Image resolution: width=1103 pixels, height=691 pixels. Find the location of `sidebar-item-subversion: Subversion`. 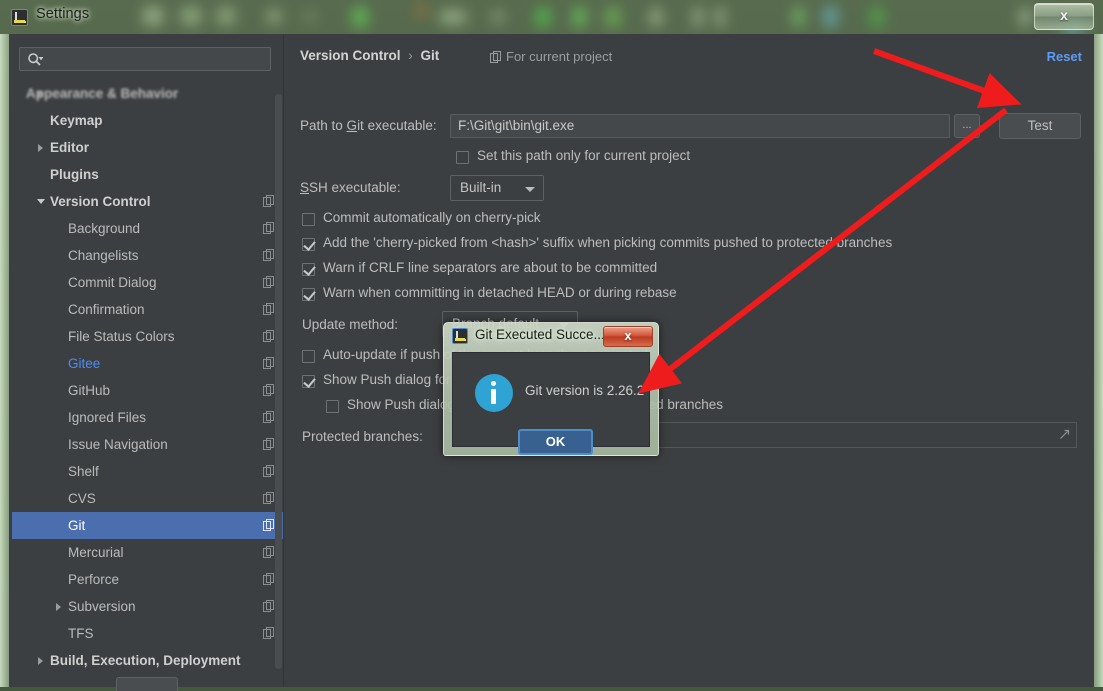

sidebar-item-subversion: Subversion is located at coordinates (148, 606).